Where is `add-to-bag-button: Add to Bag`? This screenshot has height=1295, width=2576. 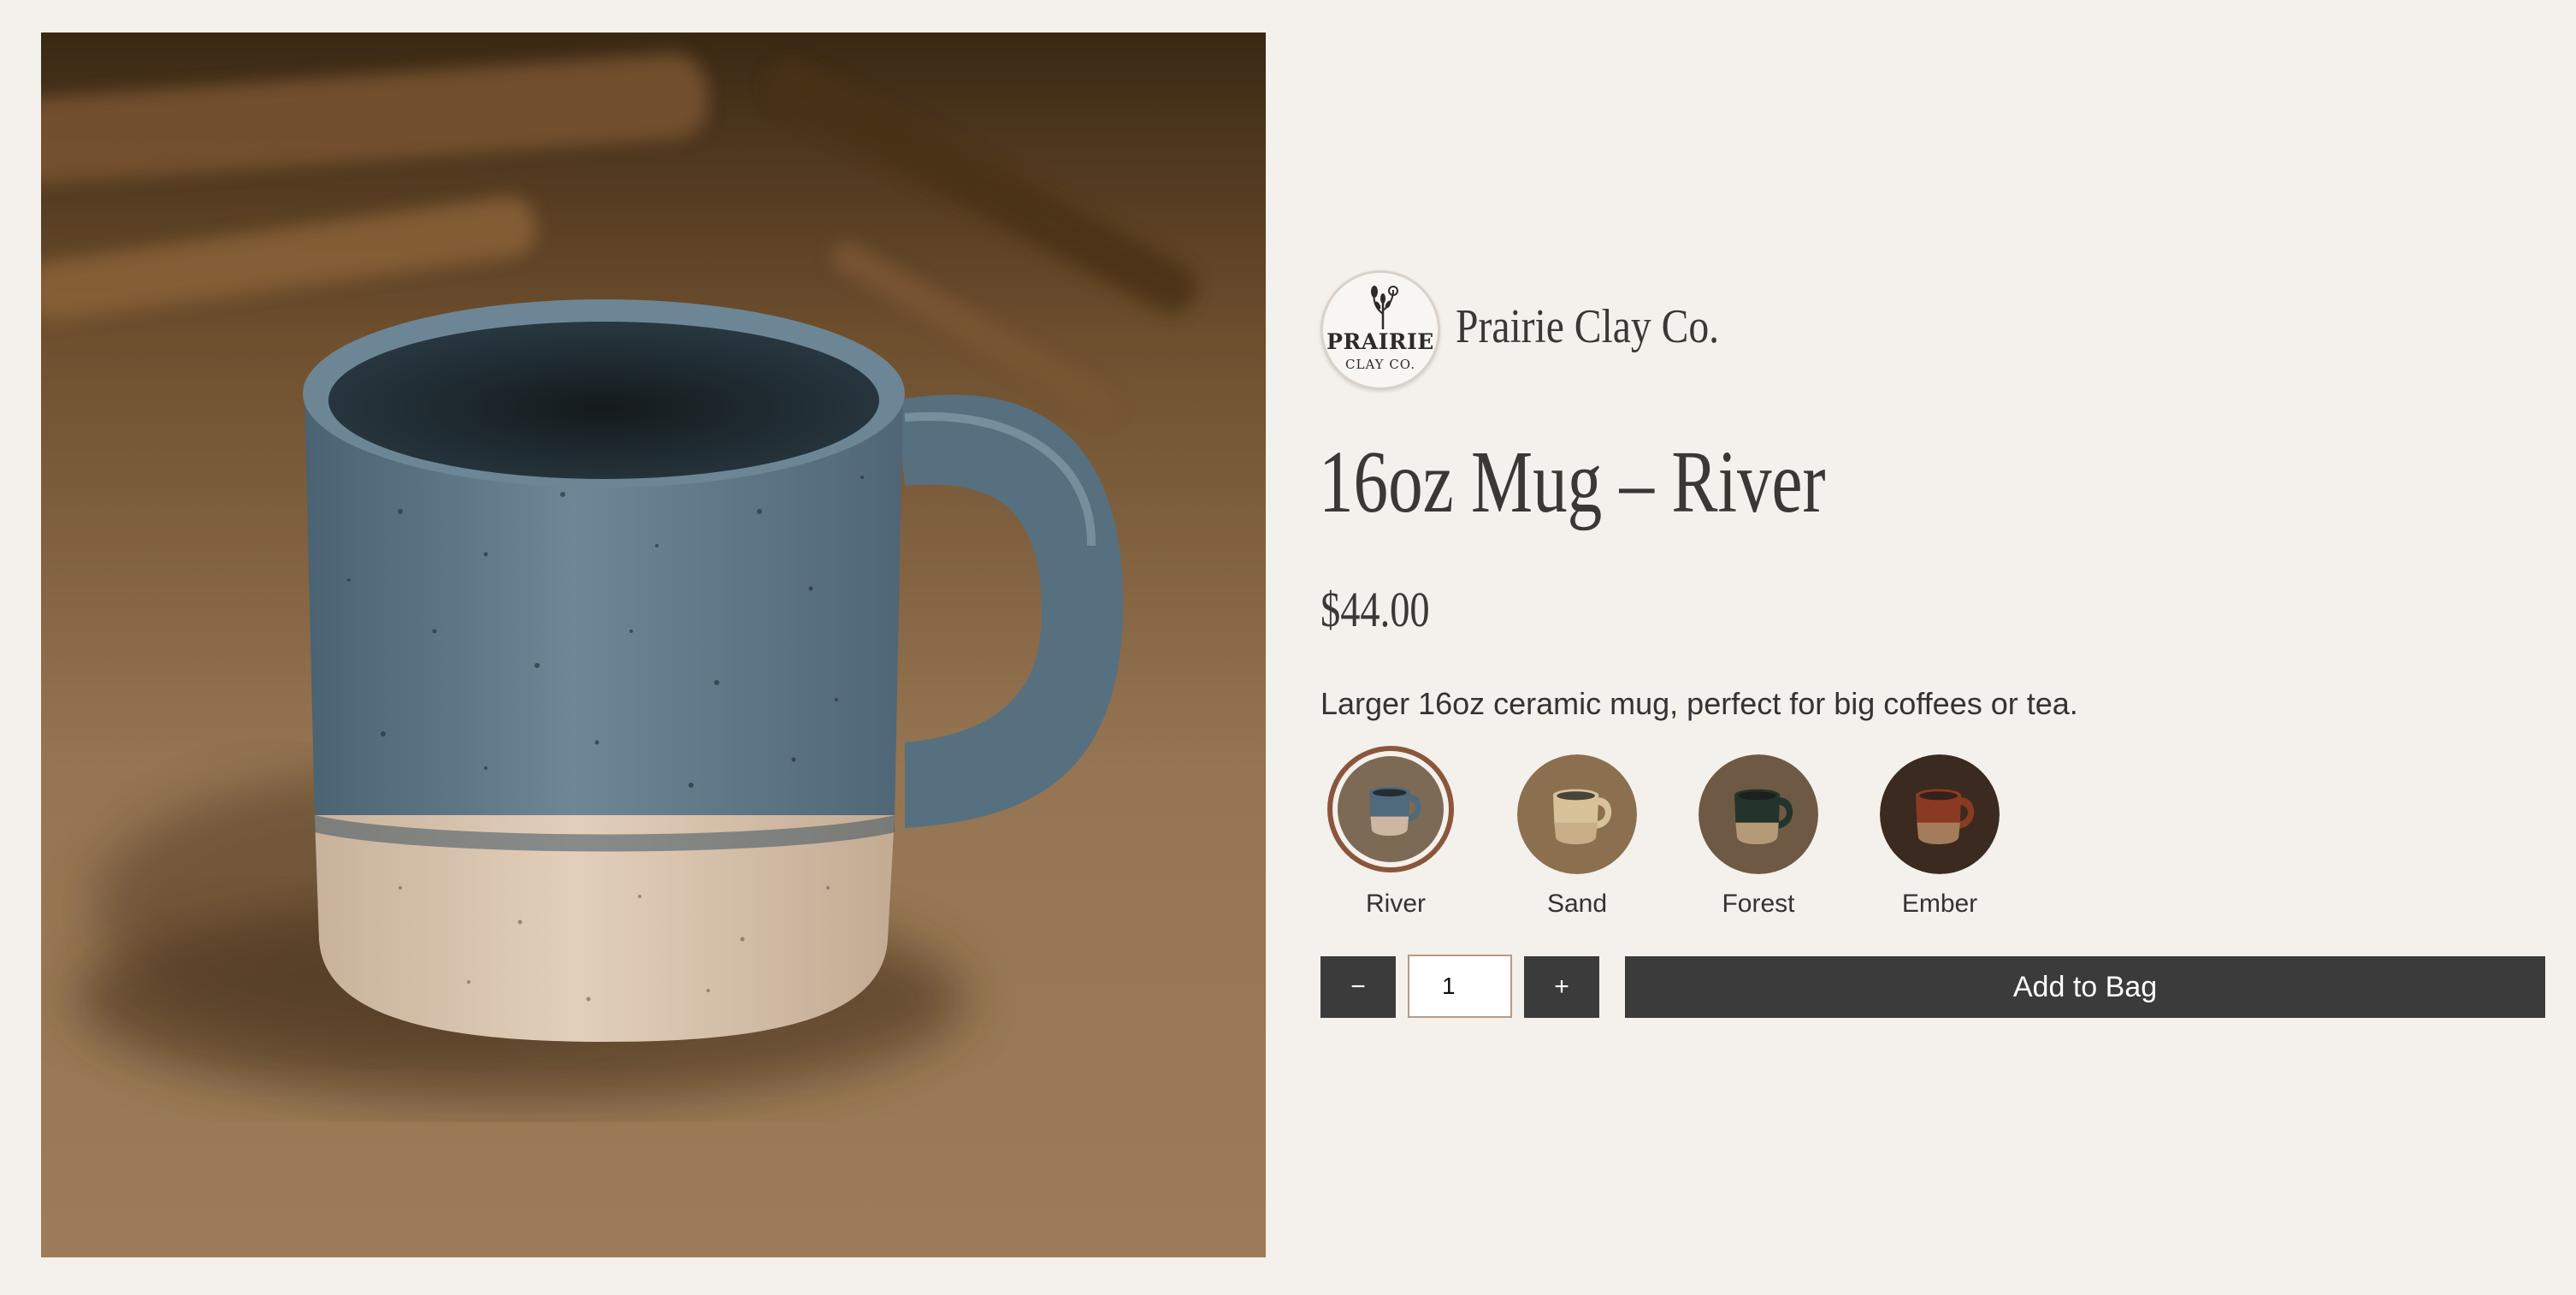
add-to-bag-button: Add to Bag is located at coordinates (2085, 987).